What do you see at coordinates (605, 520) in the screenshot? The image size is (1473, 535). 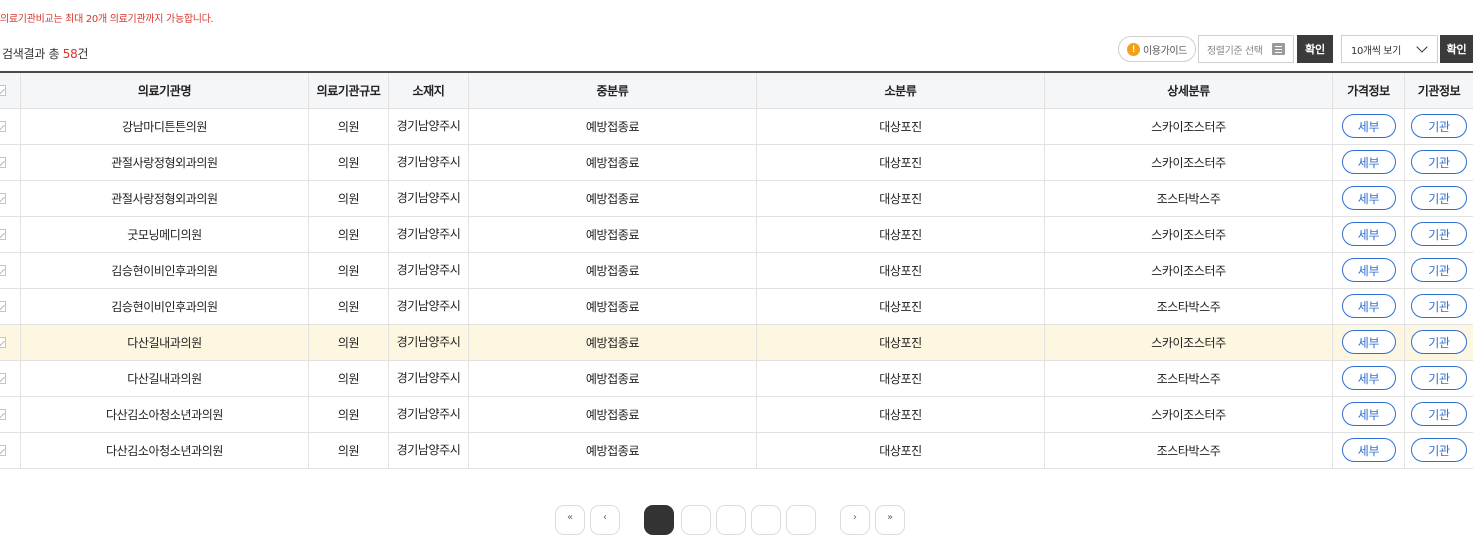 I see `prev-page-button: ‹` at bounding box center [605, 520].